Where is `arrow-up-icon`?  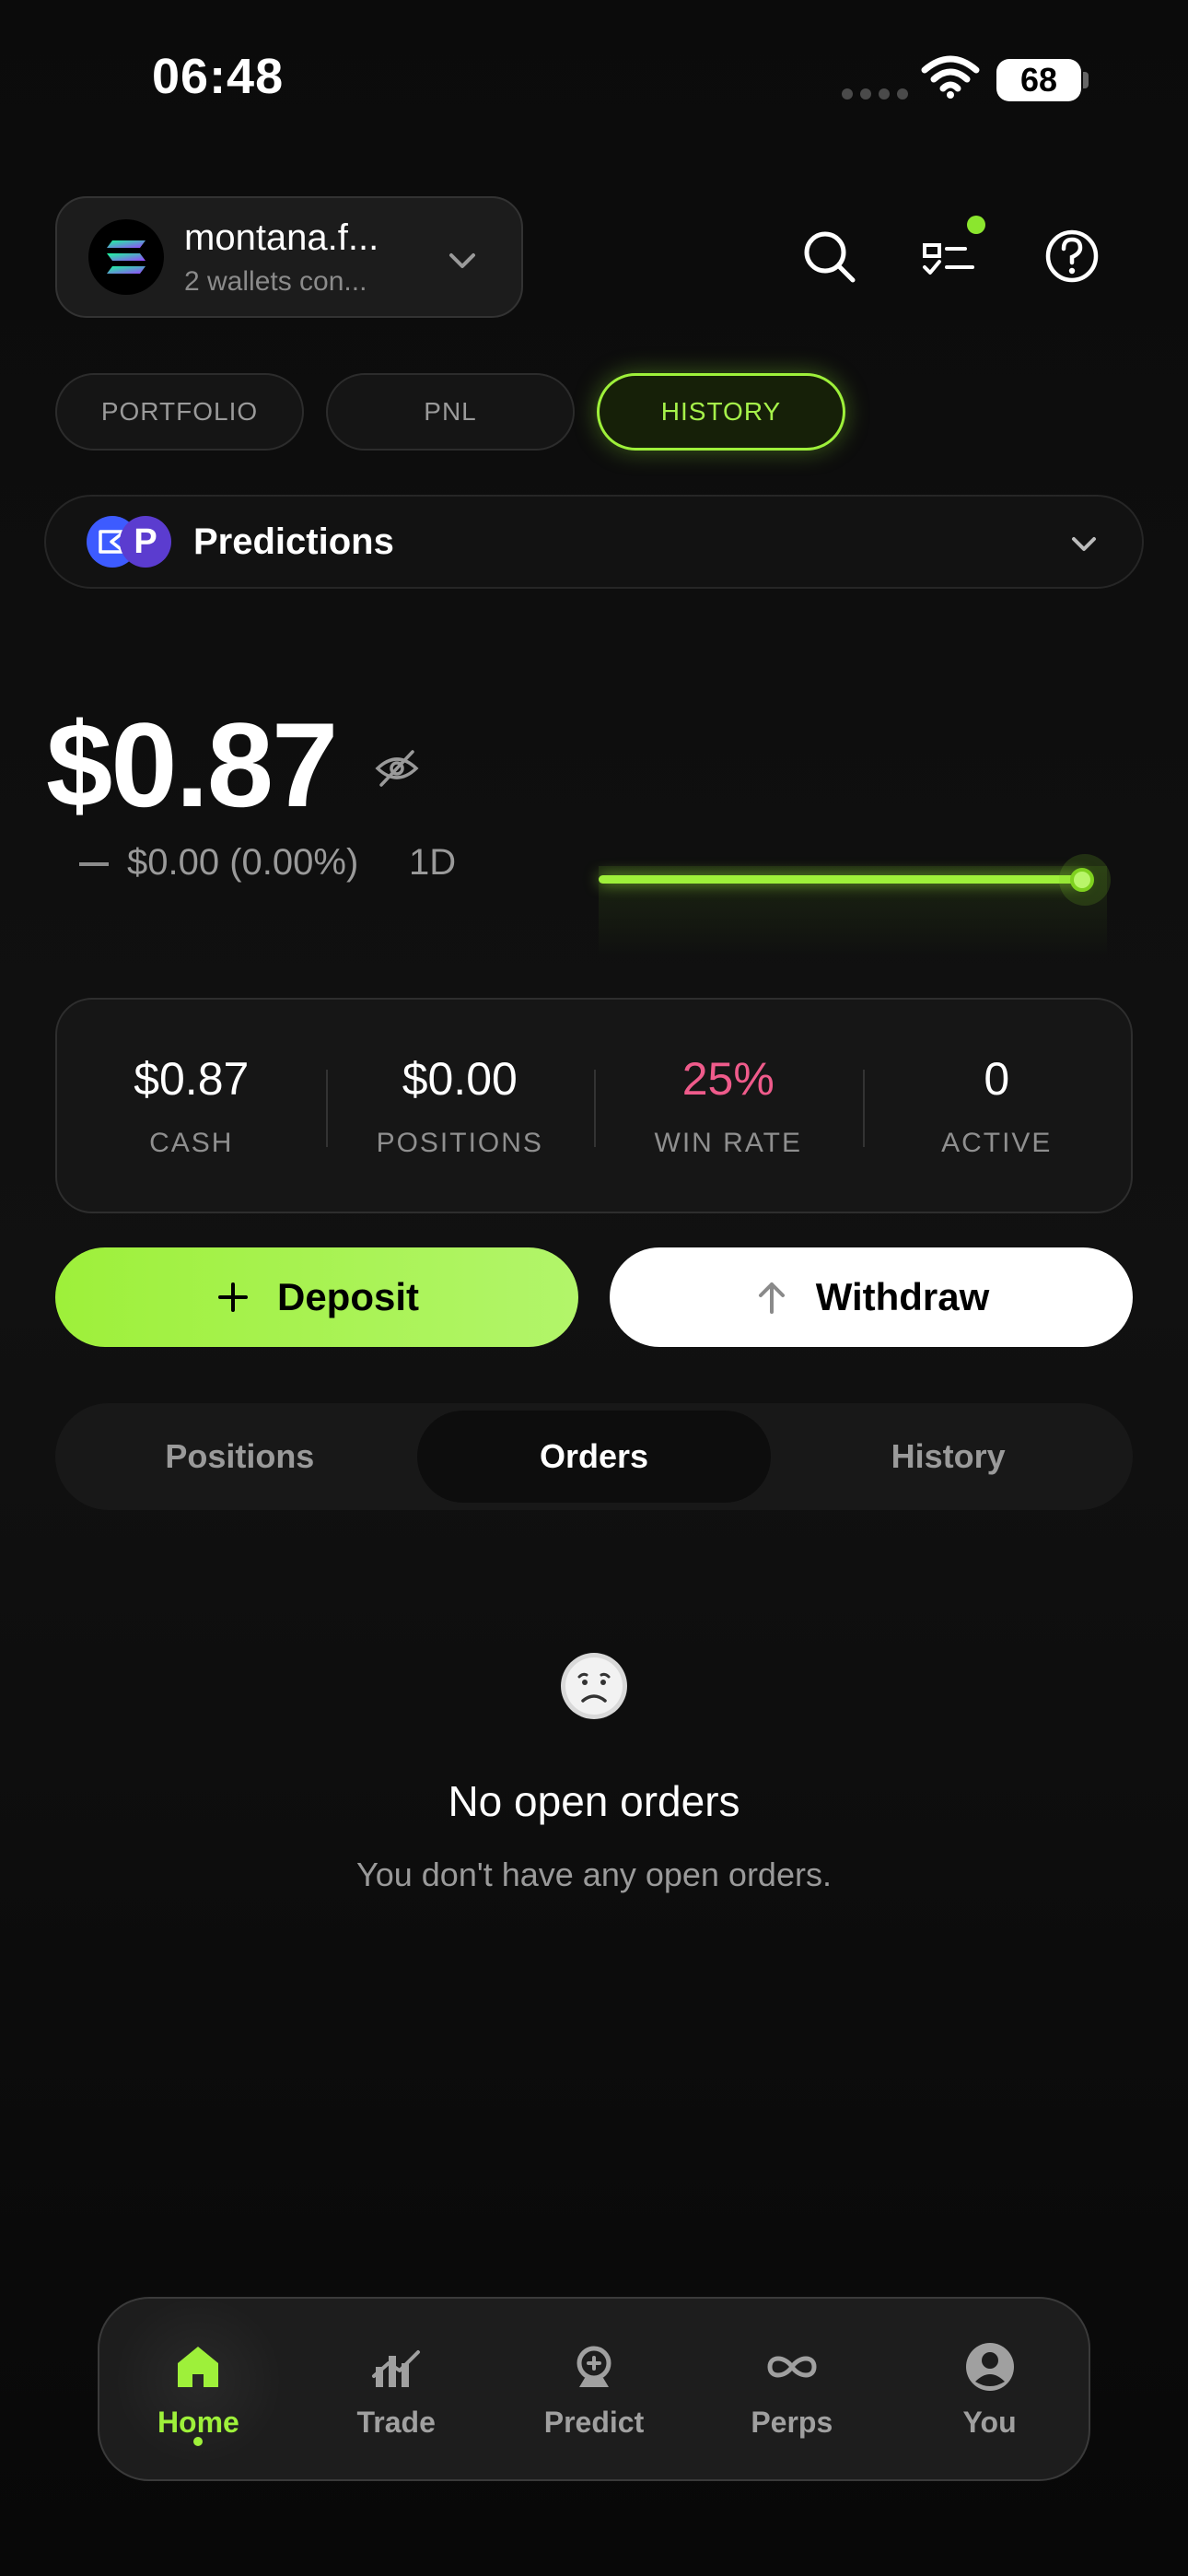 arrow-up-icon is located at coordinates (771, 1298).